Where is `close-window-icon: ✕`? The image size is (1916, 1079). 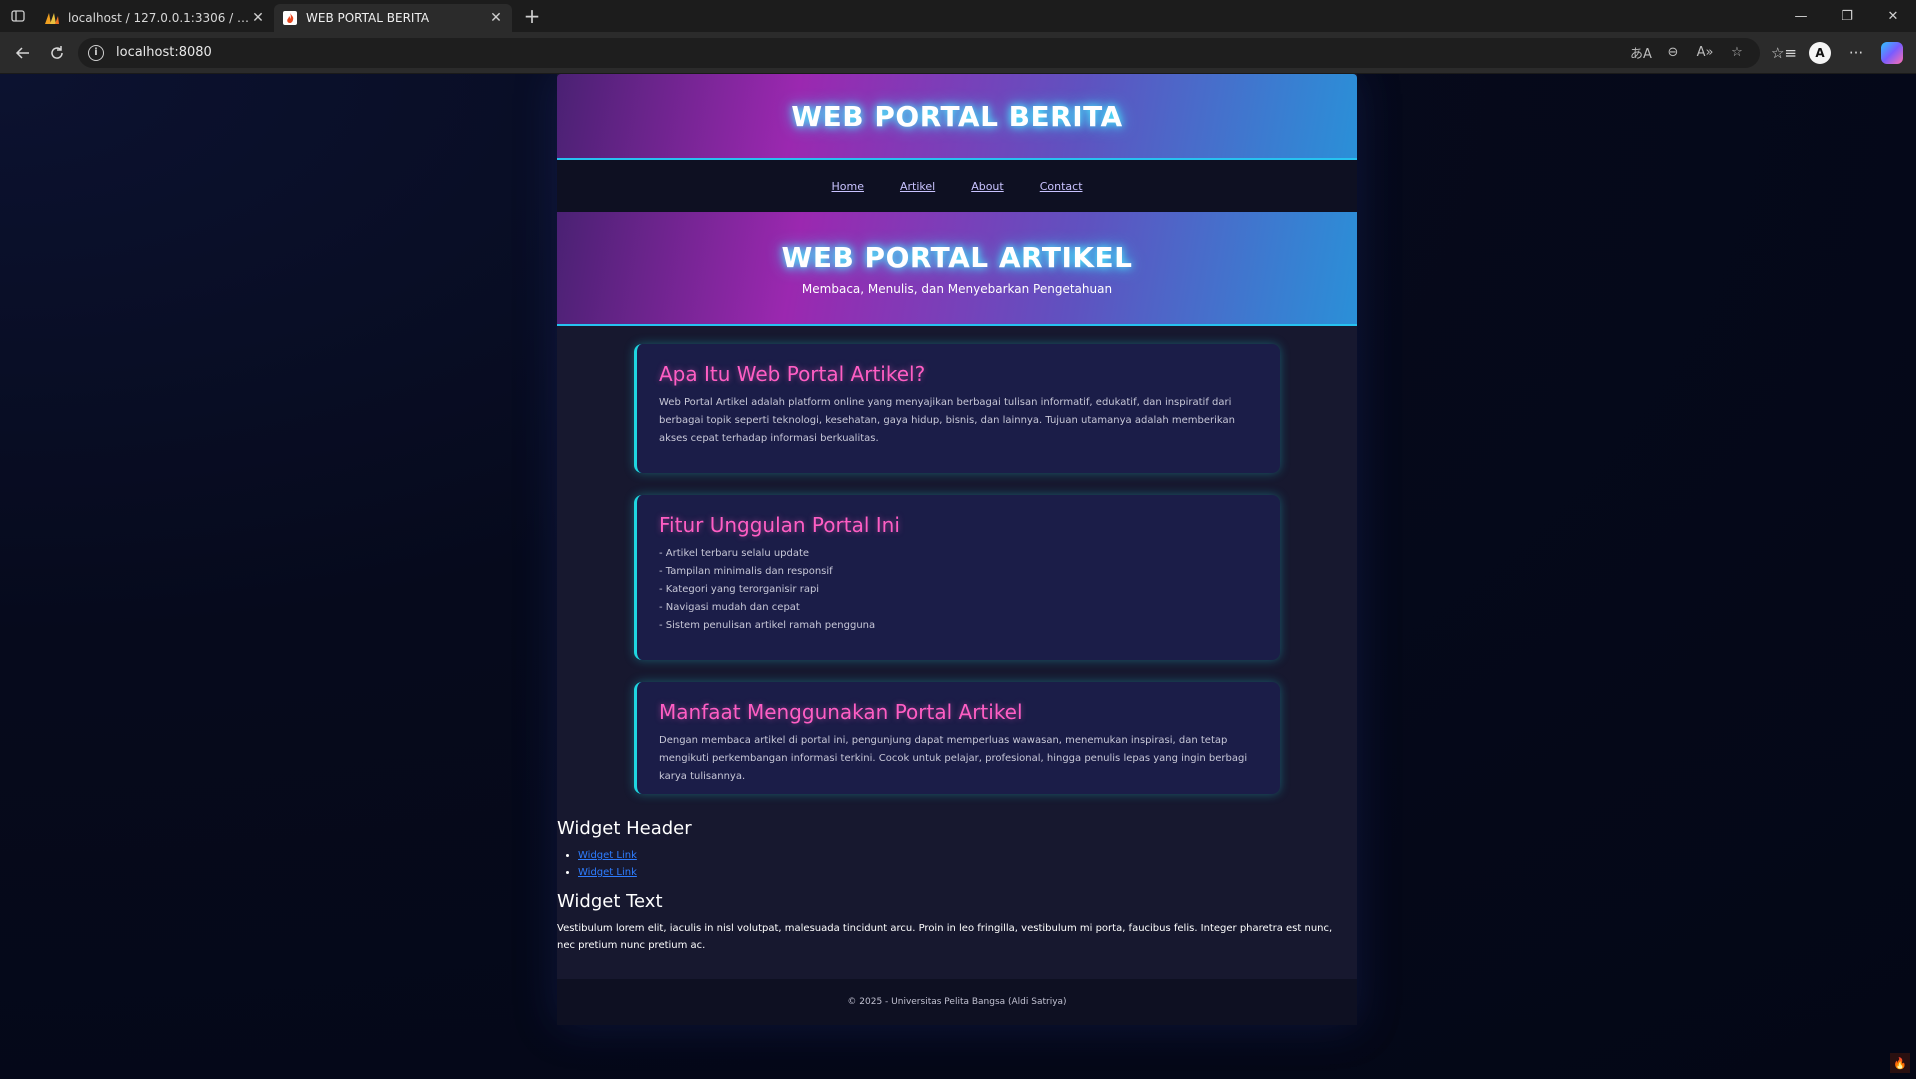 close-window-icon: ✕ is located at coordinates (1893, 16).